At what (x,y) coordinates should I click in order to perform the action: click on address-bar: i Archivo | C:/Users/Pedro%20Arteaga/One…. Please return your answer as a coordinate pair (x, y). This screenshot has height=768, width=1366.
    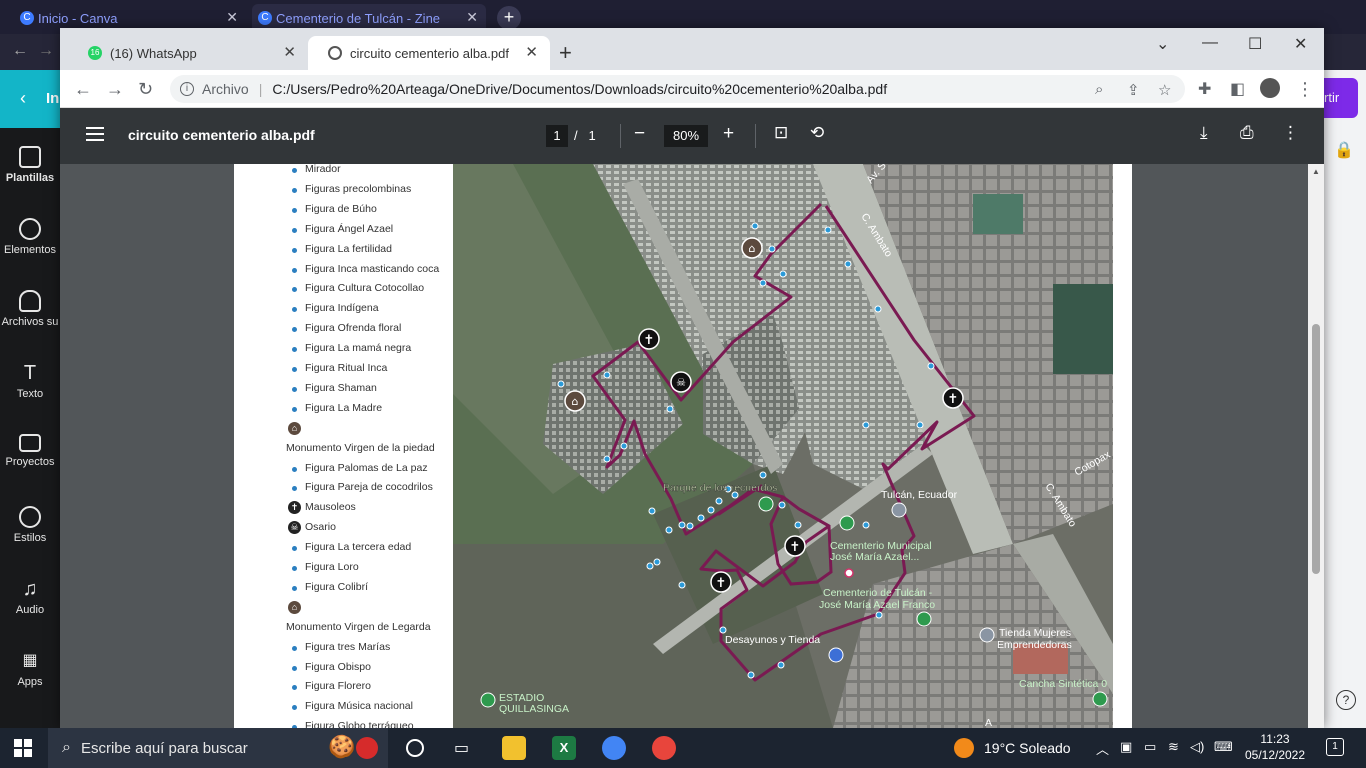
    Looking at the image, I should click on (677, 89).